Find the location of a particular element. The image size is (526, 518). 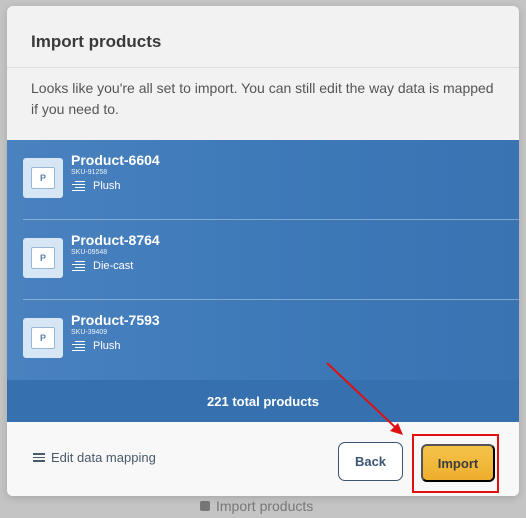

modal-header: Import products is located at coordinates (263, 37).